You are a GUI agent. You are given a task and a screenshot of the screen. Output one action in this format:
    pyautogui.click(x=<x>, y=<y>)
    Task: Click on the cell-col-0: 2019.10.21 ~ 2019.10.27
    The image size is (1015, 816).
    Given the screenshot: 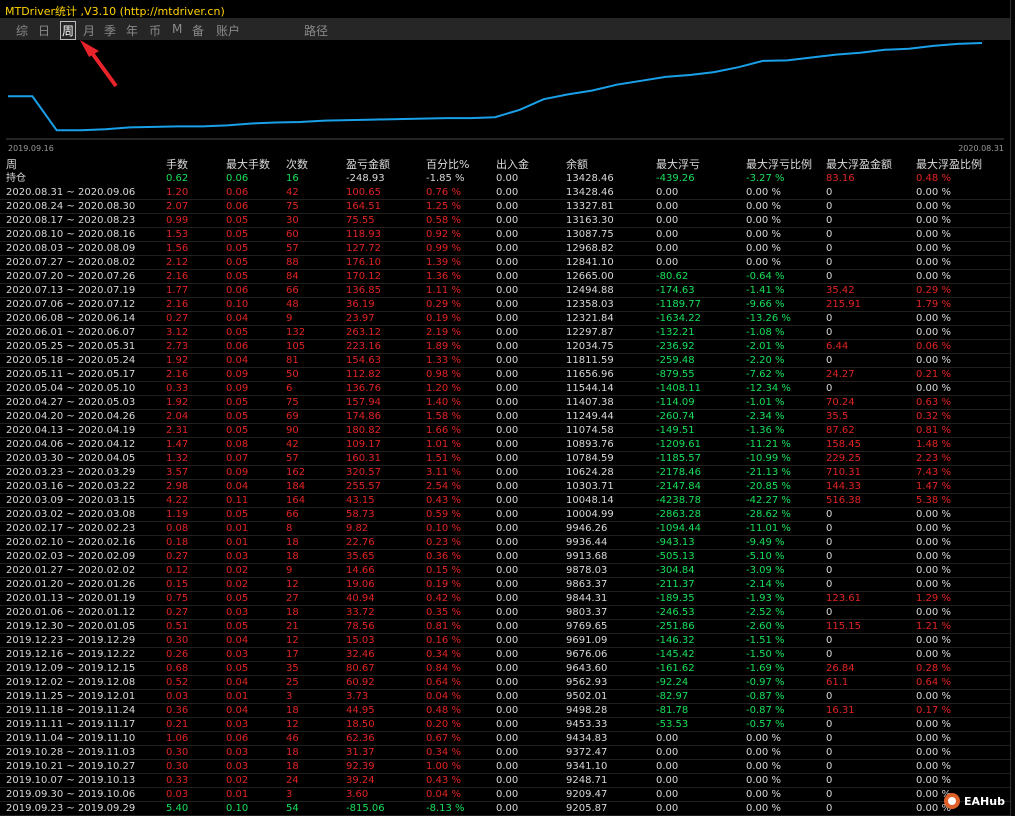 What is the action you would take?
    pyautogui.click(x=71, y=766)
    